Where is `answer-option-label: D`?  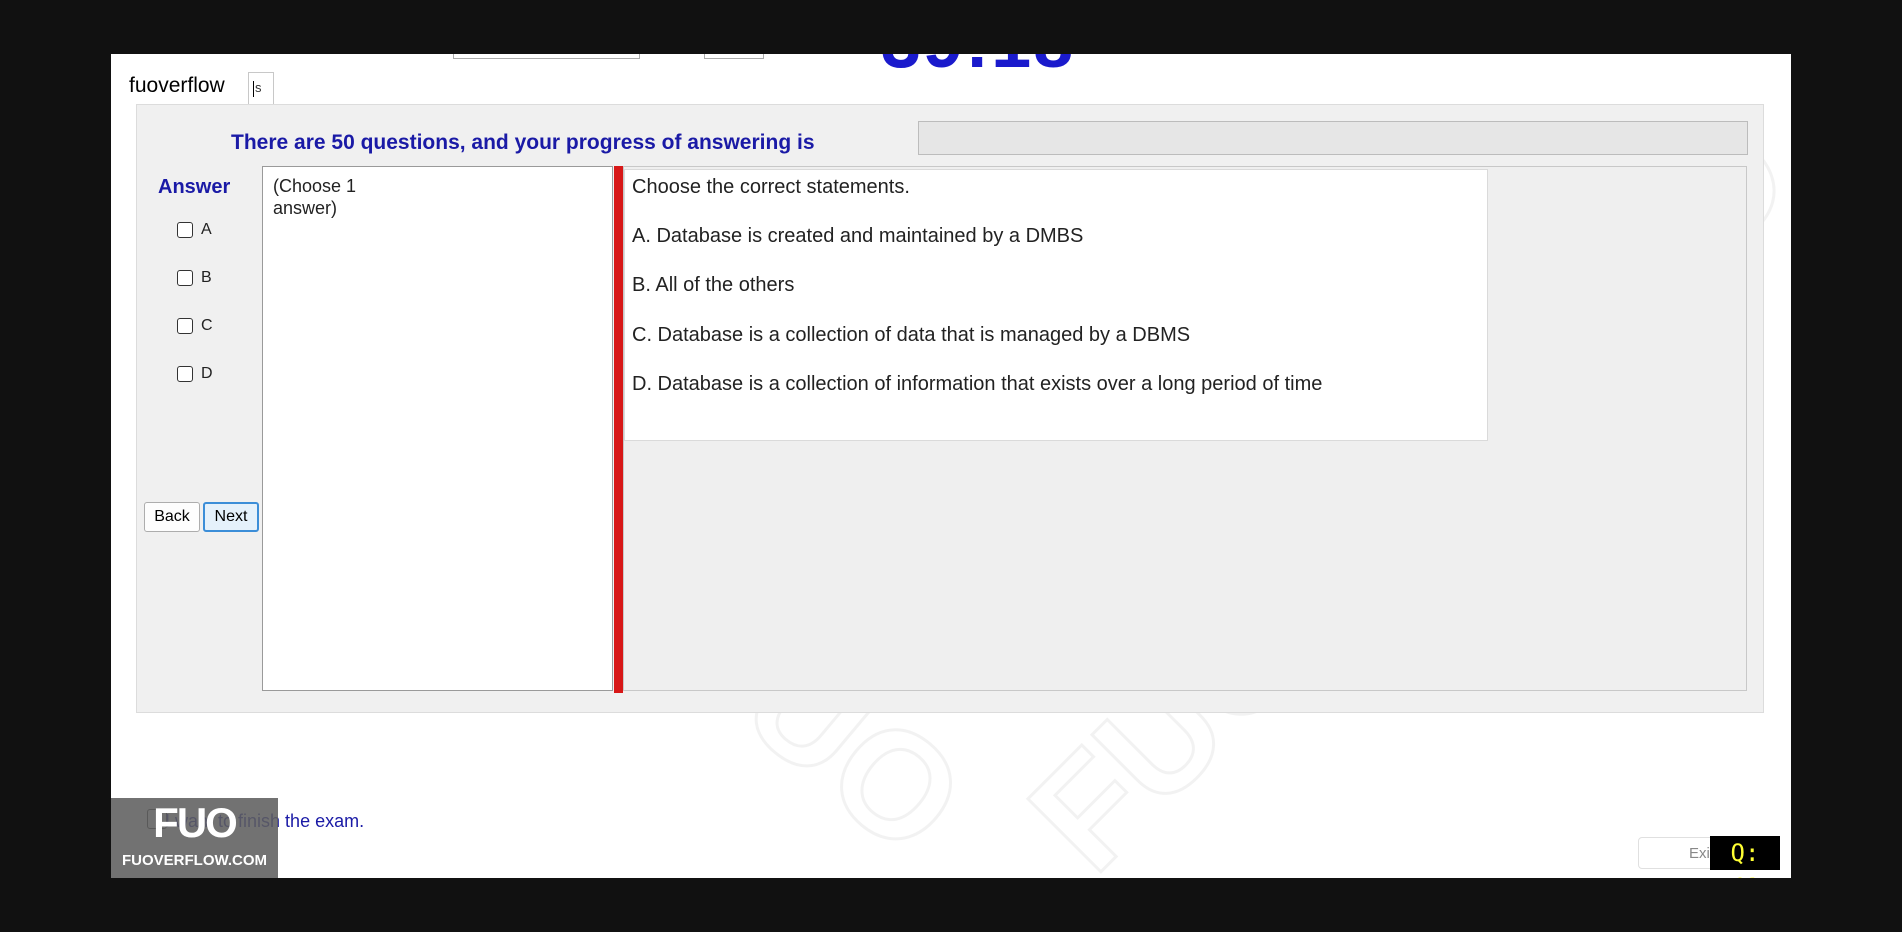
answer-option-label: D is located at coordinates (207, 373).